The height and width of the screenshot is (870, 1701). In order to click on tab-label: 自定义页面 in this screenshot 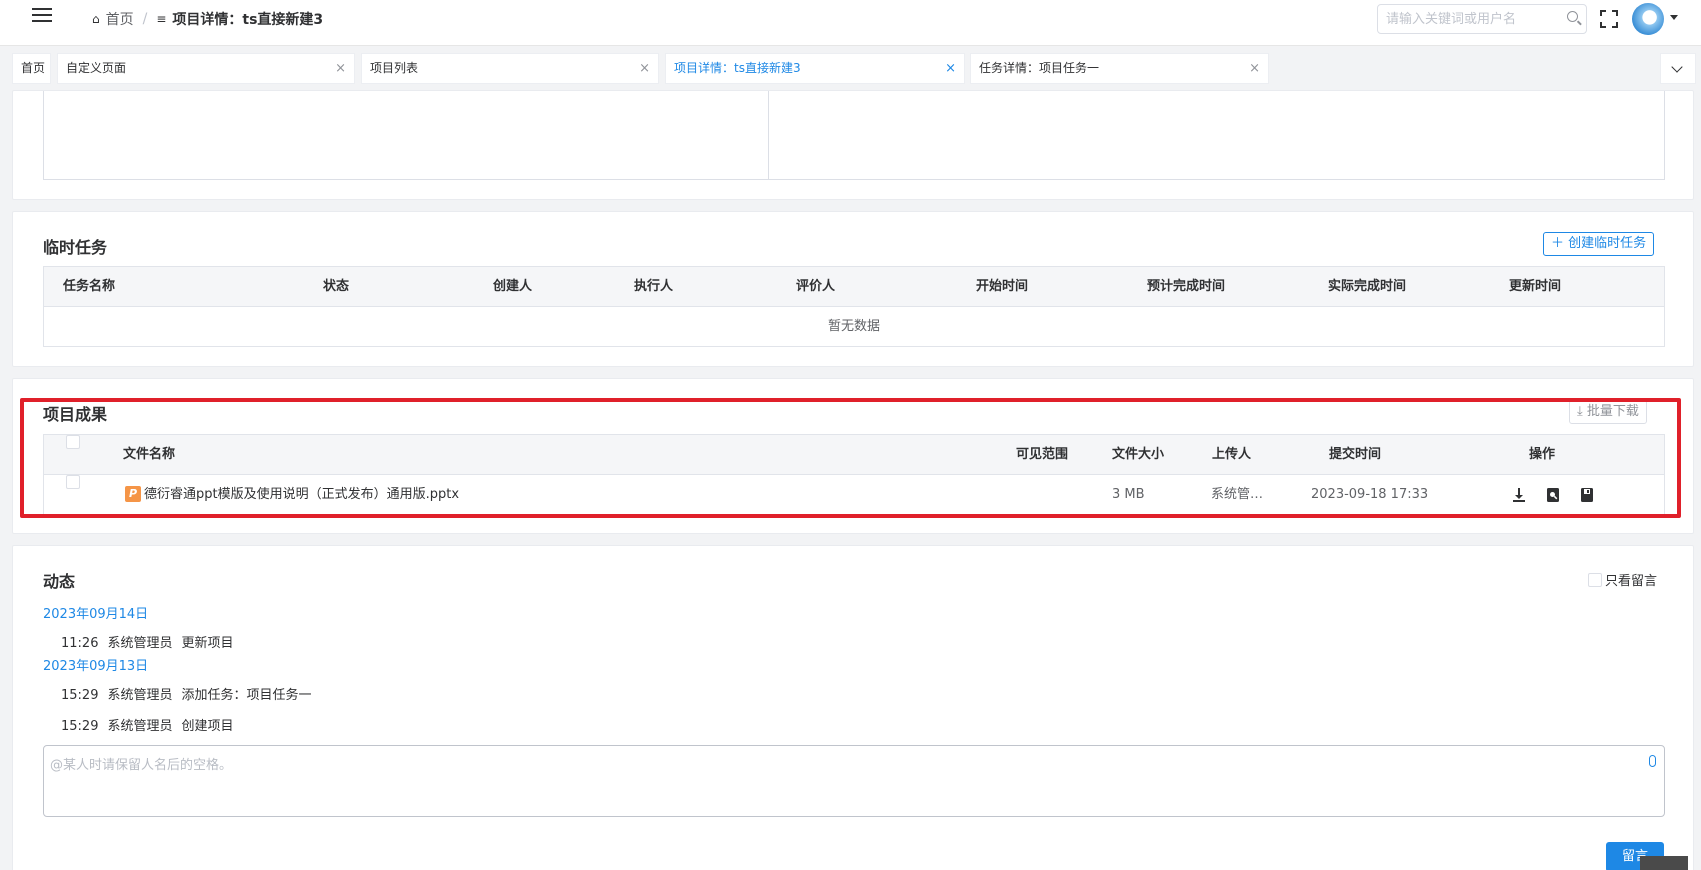, I will do `click(96, 68)`.